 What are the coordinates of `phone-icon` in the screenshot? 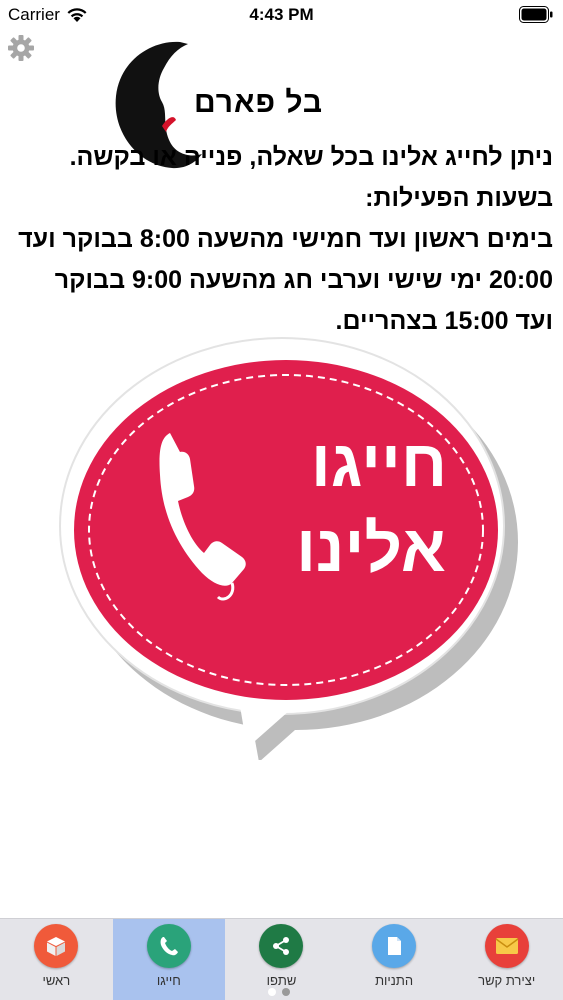 It's located at (168, 946).